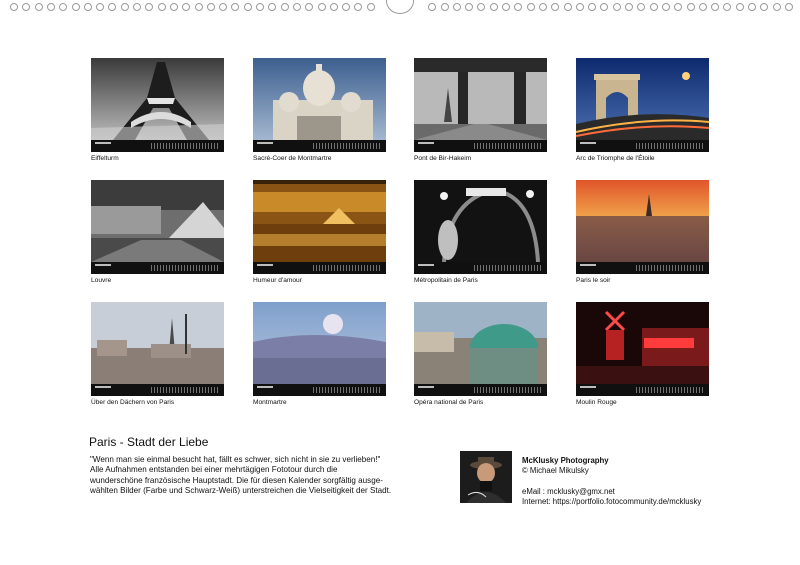 Image resolution: width=800 pixels, height=565 pixels. What do you see at coordinates (449, 402) in the screenshot?
I see `photo-caption: Opéra national de Paris` at bounding box center [449, 402].